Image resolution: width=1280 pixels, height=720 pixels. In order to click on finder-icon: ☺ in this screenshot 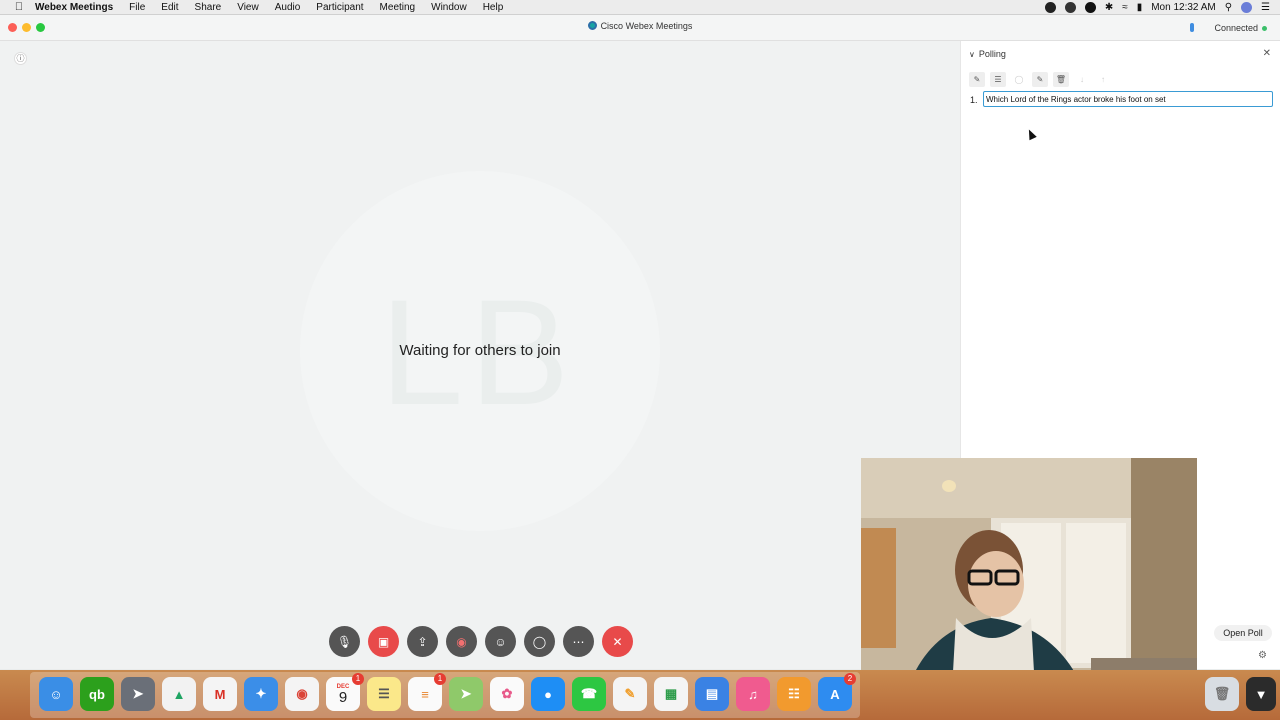, I will do `click(56, 694)`.